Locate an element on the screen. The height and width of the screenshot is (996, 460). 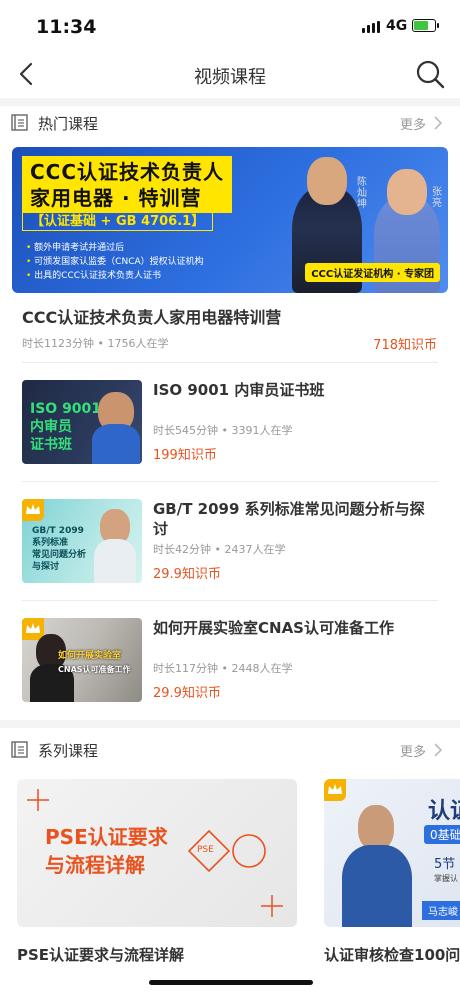
network-type: 4G is located at coordinates (397, 26).